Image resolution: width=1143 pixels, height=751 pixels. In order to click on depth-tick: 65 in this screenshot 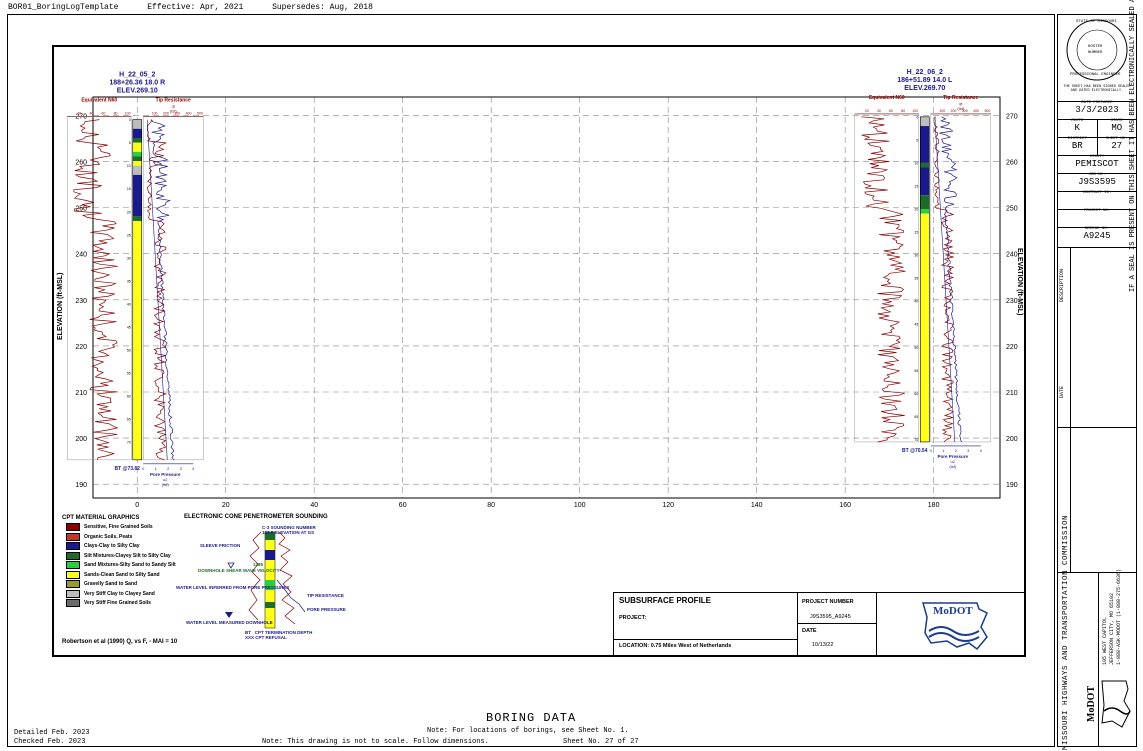, I will do `click(129, 420)`.